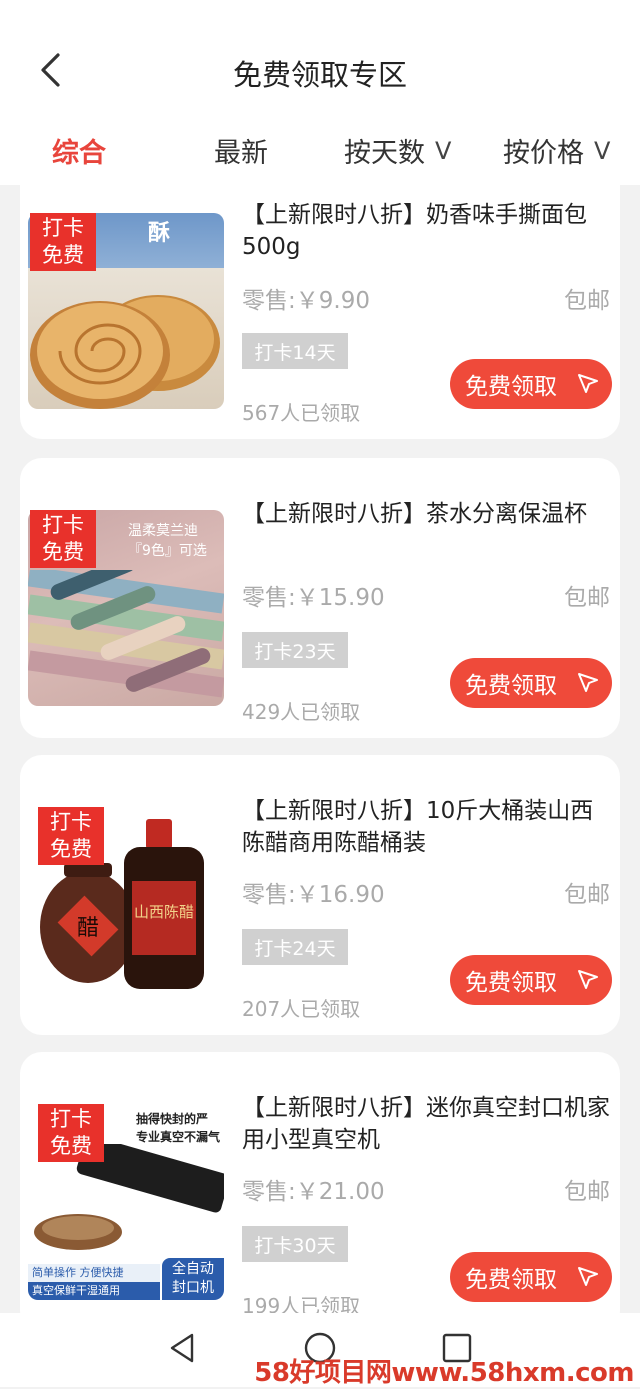  I want to click on tab-label: 按价格, so click(543, 153).